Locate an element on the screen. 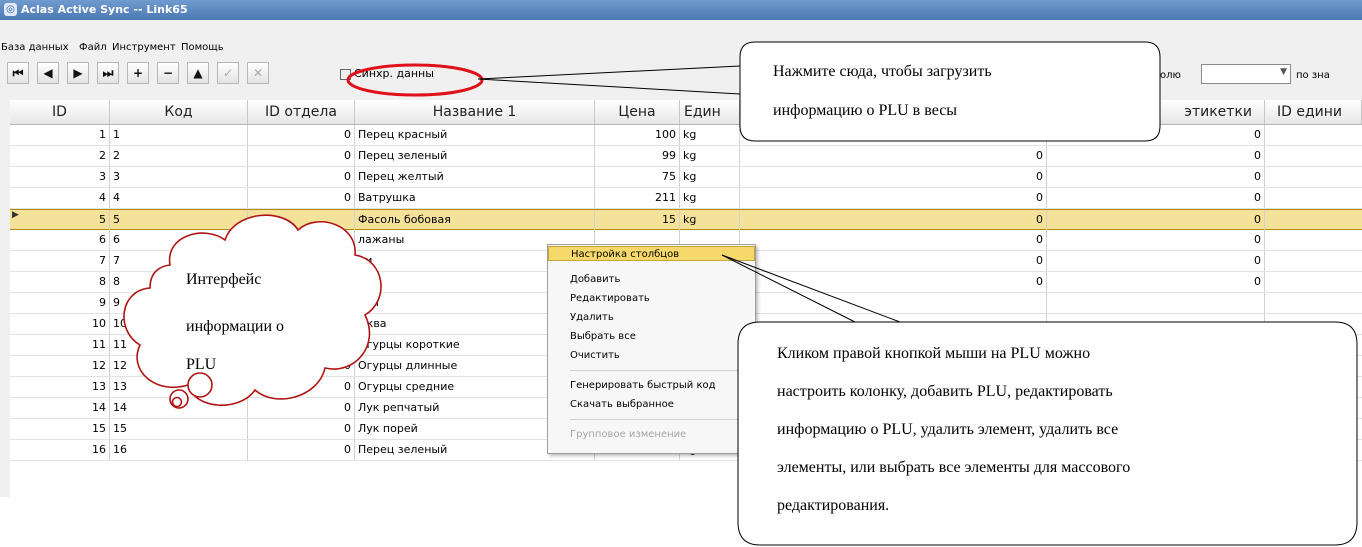 The width and height of the screenshot is (1362, 547). cloud-line: Интерфейс is located at coordinates (224, 279).